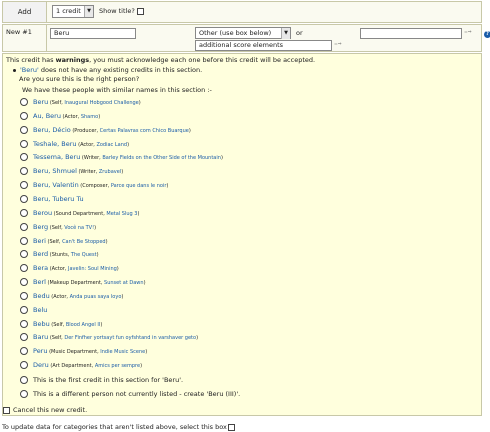 The image size is (490, 432). What do you see at coordinates (40, 102) in the screenshot?
I see `person-name-link: Beru` at bounding box center [40, 102].